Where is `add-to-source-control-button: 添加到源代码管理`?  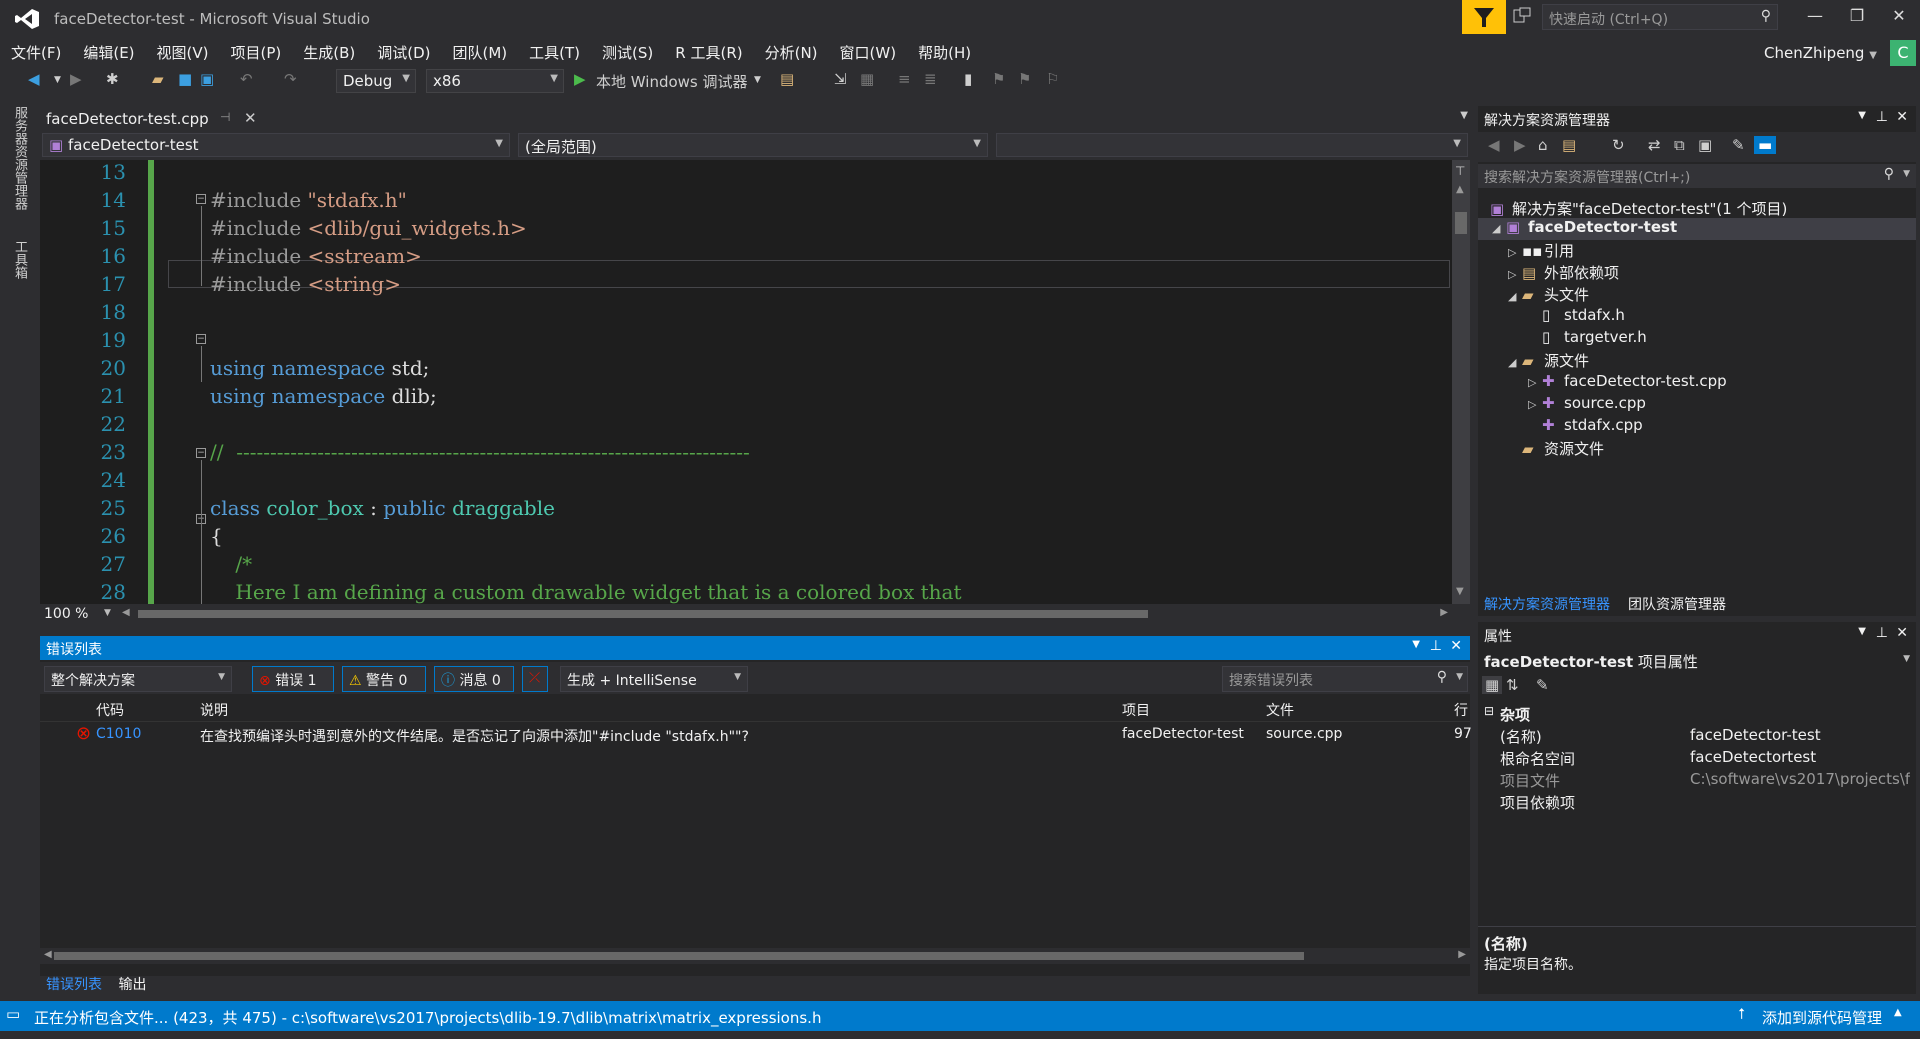 add-to-source-control-button: 添加到源代码管理 is located at coordinates (1822, 1017).